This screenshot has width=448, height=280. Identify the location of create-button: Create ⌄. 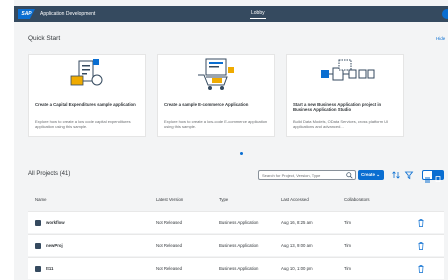
(371, 175).